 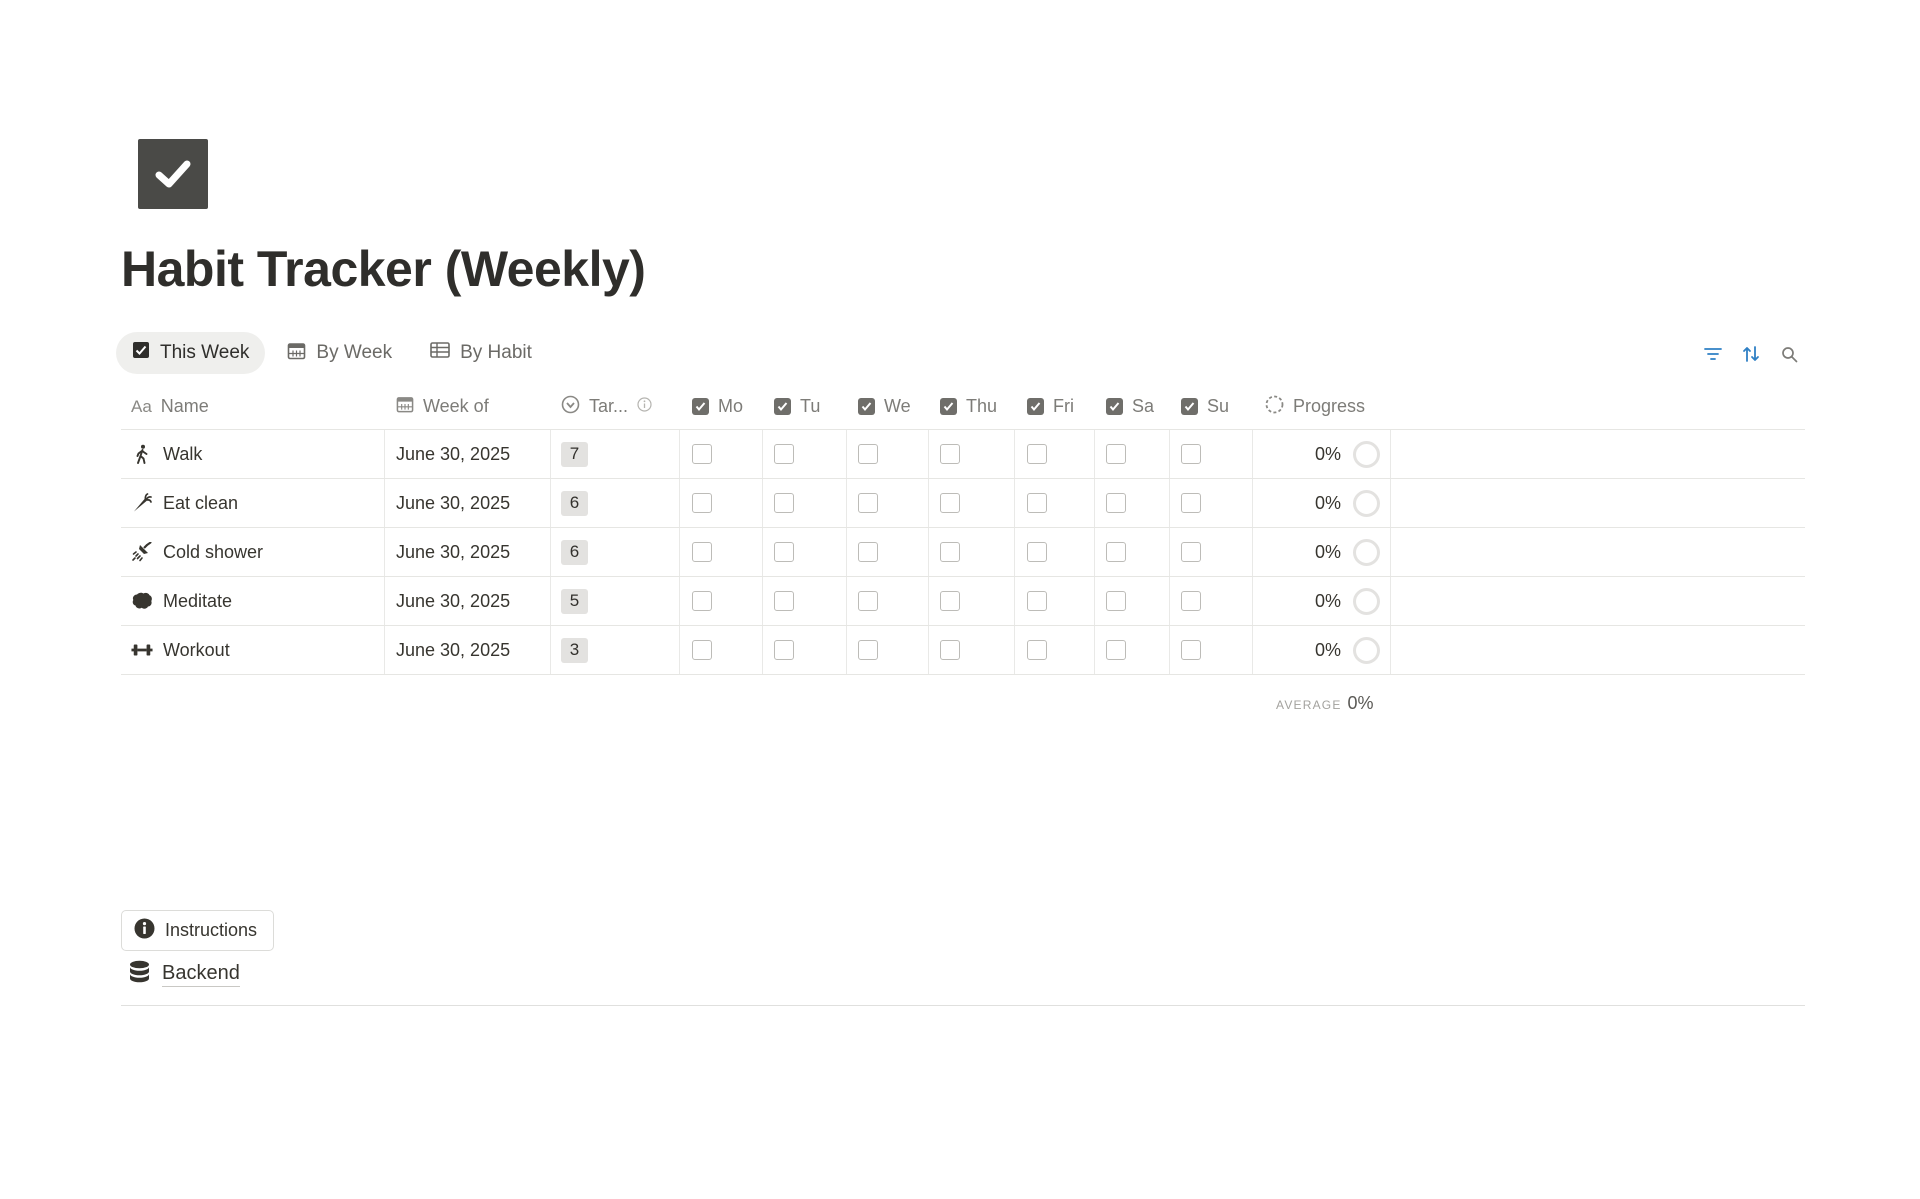 I want to click on cell-progress: 0%, so click(x=1322, y=601).